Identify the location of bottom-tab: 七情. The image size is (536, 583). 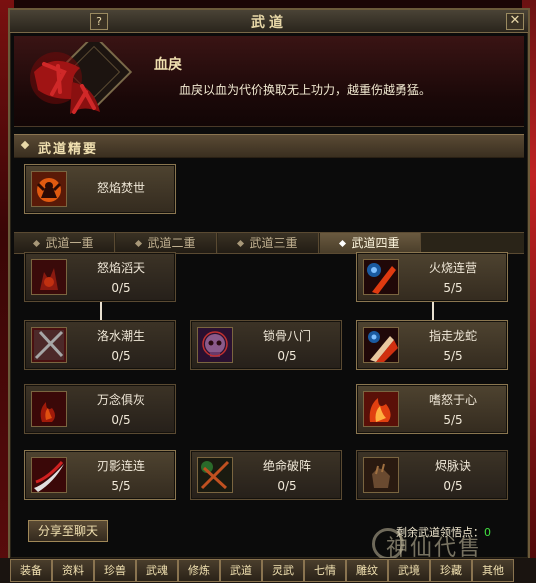
(325, 570).